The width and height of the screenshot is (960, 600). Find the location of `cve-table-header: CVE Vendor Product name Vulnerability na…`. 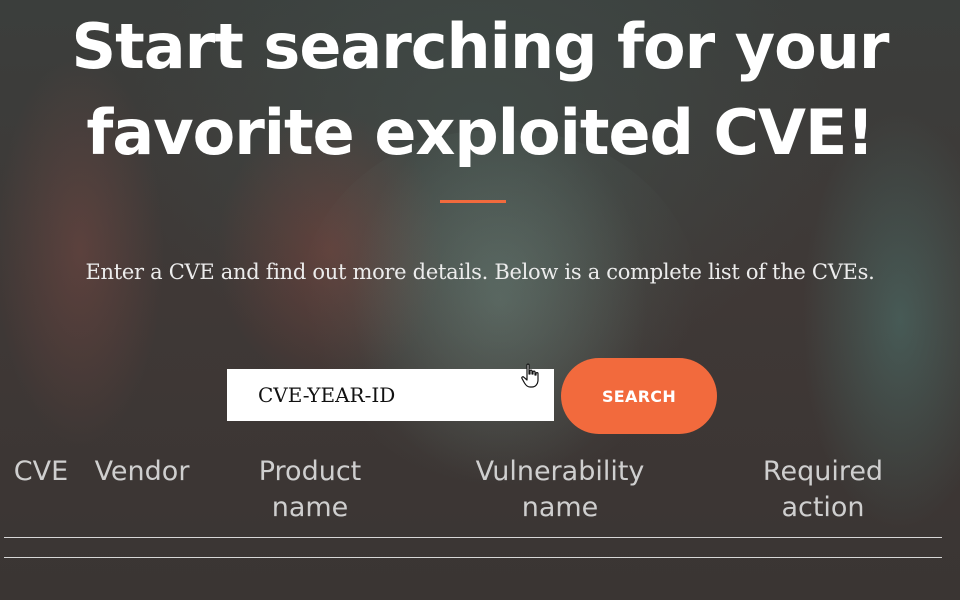

cve-table-header: CVE Vendor Product name Vulnerability na… is located at coordinates (480, 492).